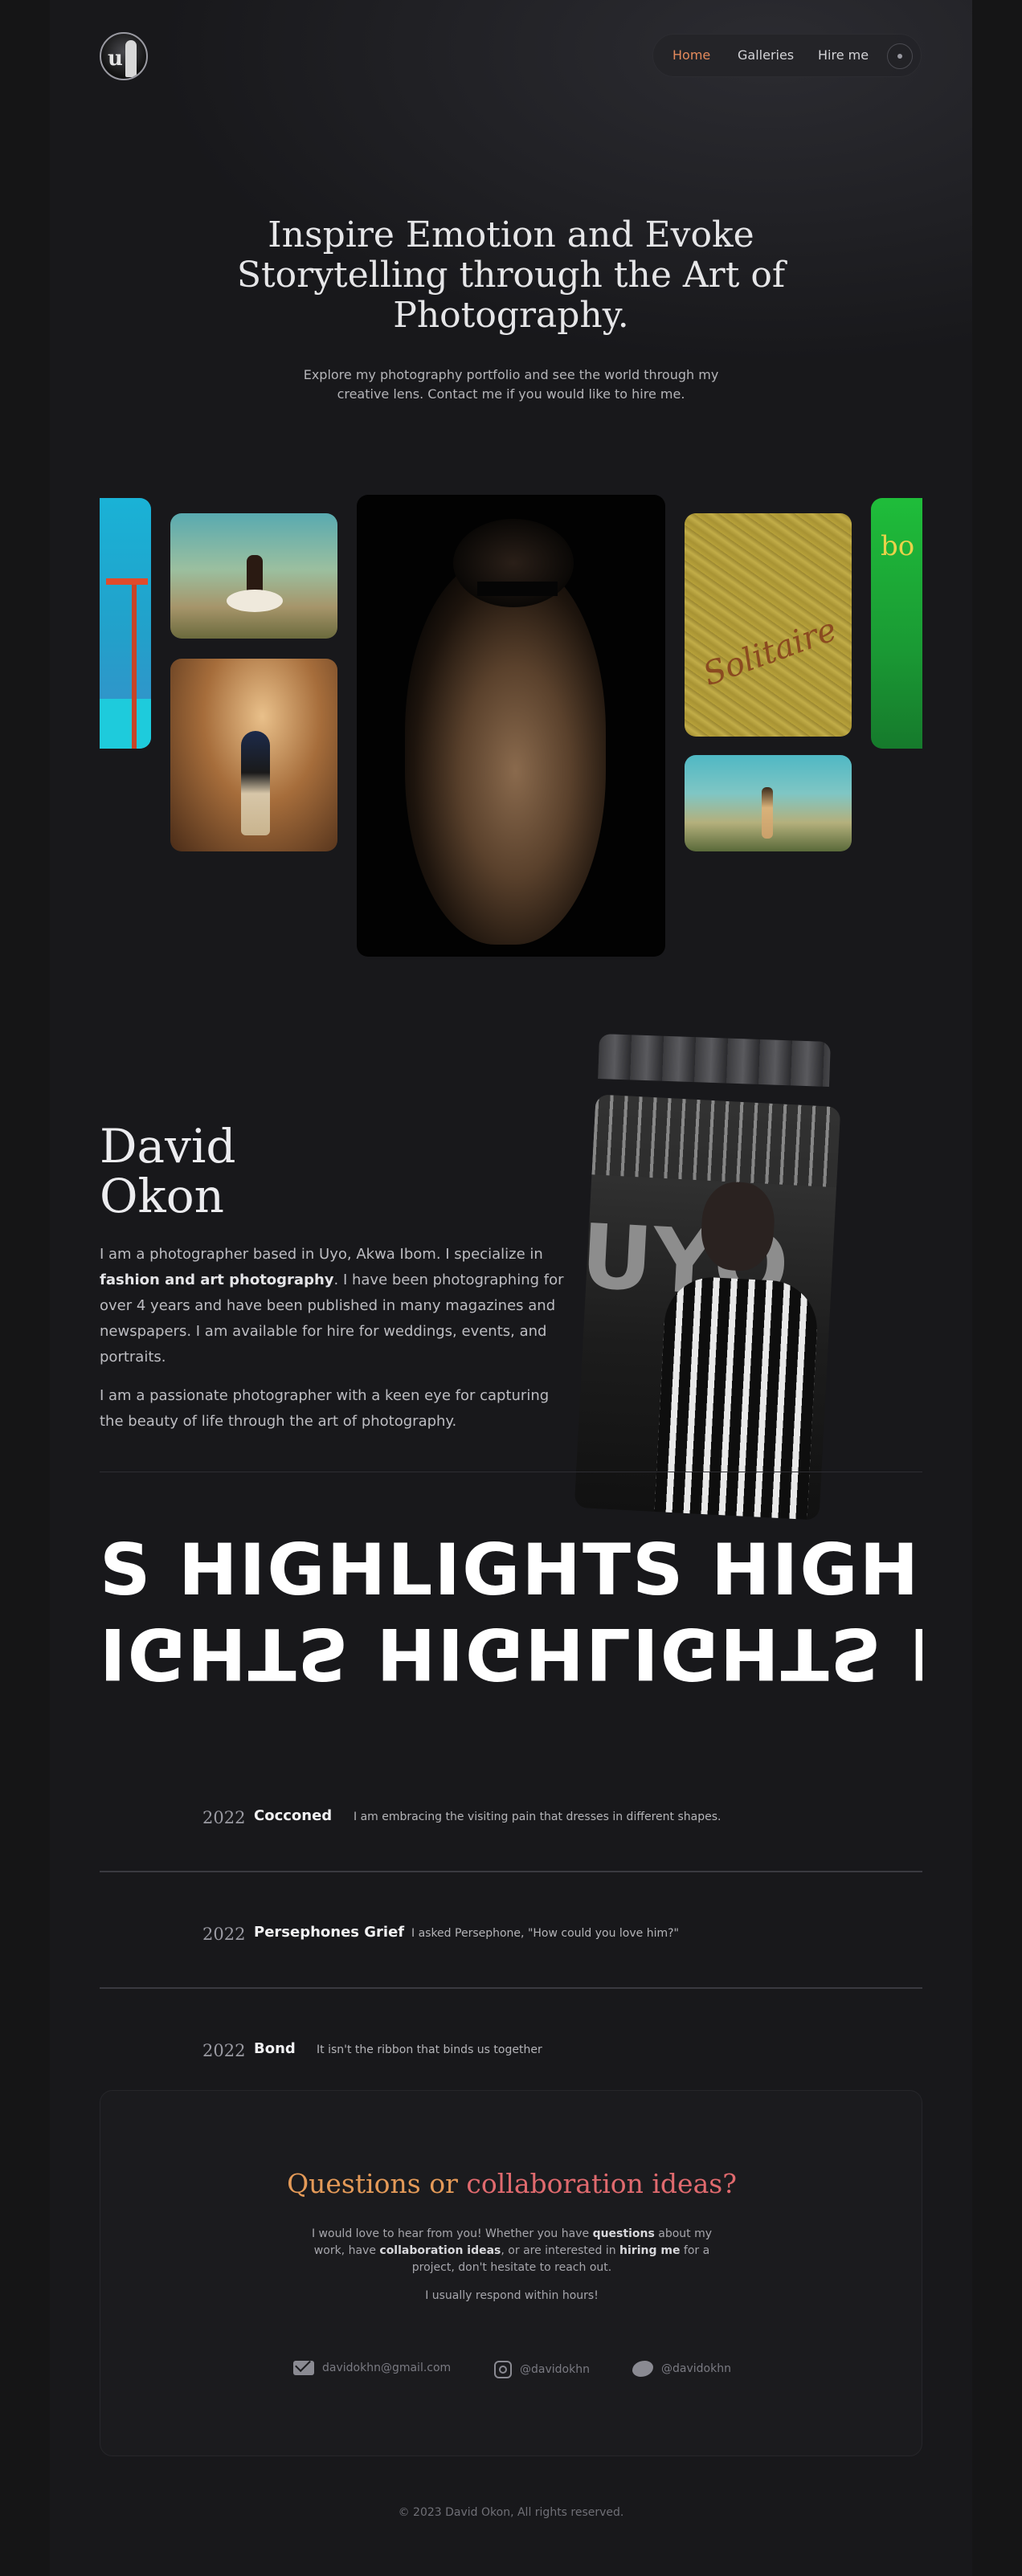 The height and width of the screenshot is (2576, 1022). Describe the element at coordinates (275, 2048) in the screenshot. I see `row-title: Bond` at that location.